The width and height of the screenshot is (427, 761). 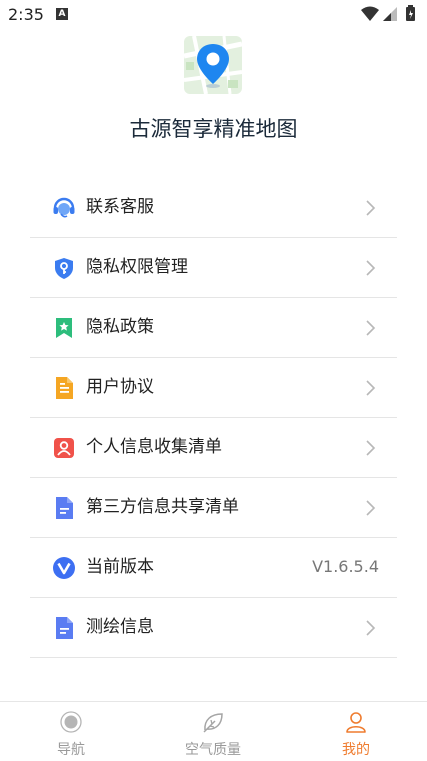 What do you see at coordinates (213, 388) in the screenshot?
I see `menu-item-user-agreement: 用户协议` at bounding box center [213, 388].